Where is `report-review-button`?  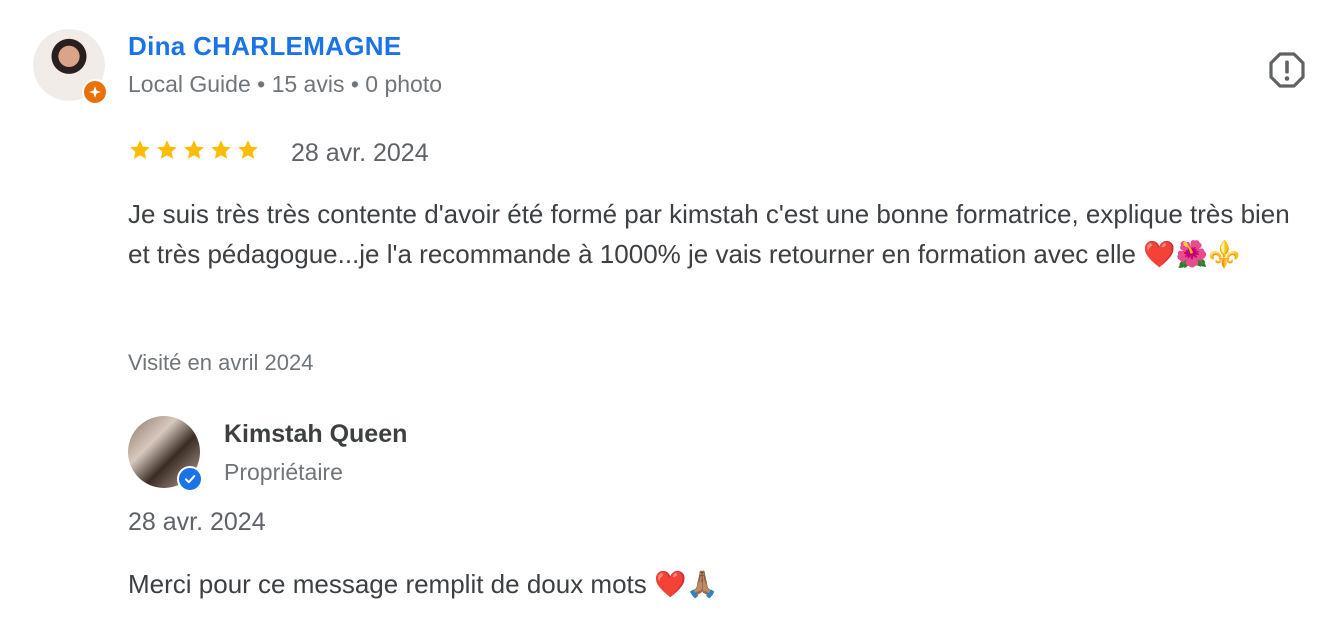 report-review-button is located at coordinates (1287, 70).